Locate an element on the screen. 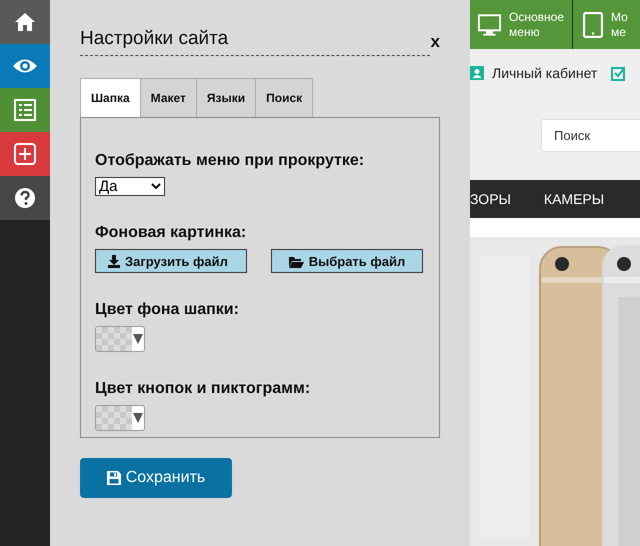  nav-link: КАМЕРЫ is located at coordinates (574, 199).